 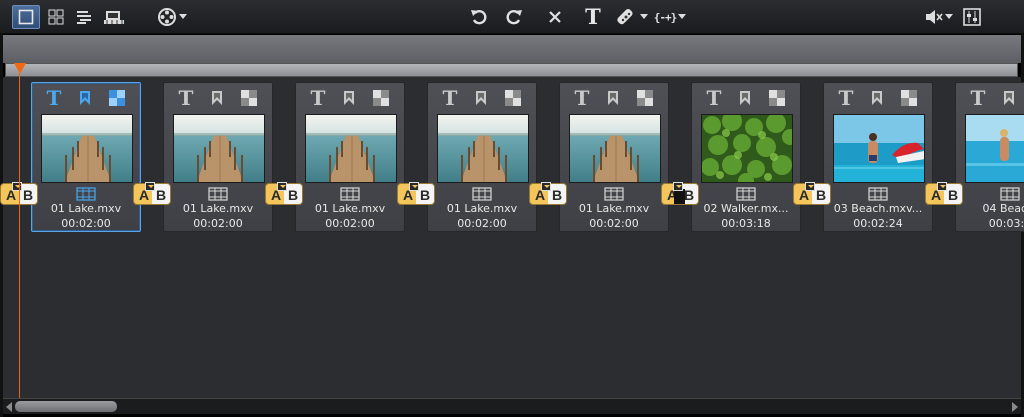 I want to click on storyboard-view-button, so click(x=26, y=17).